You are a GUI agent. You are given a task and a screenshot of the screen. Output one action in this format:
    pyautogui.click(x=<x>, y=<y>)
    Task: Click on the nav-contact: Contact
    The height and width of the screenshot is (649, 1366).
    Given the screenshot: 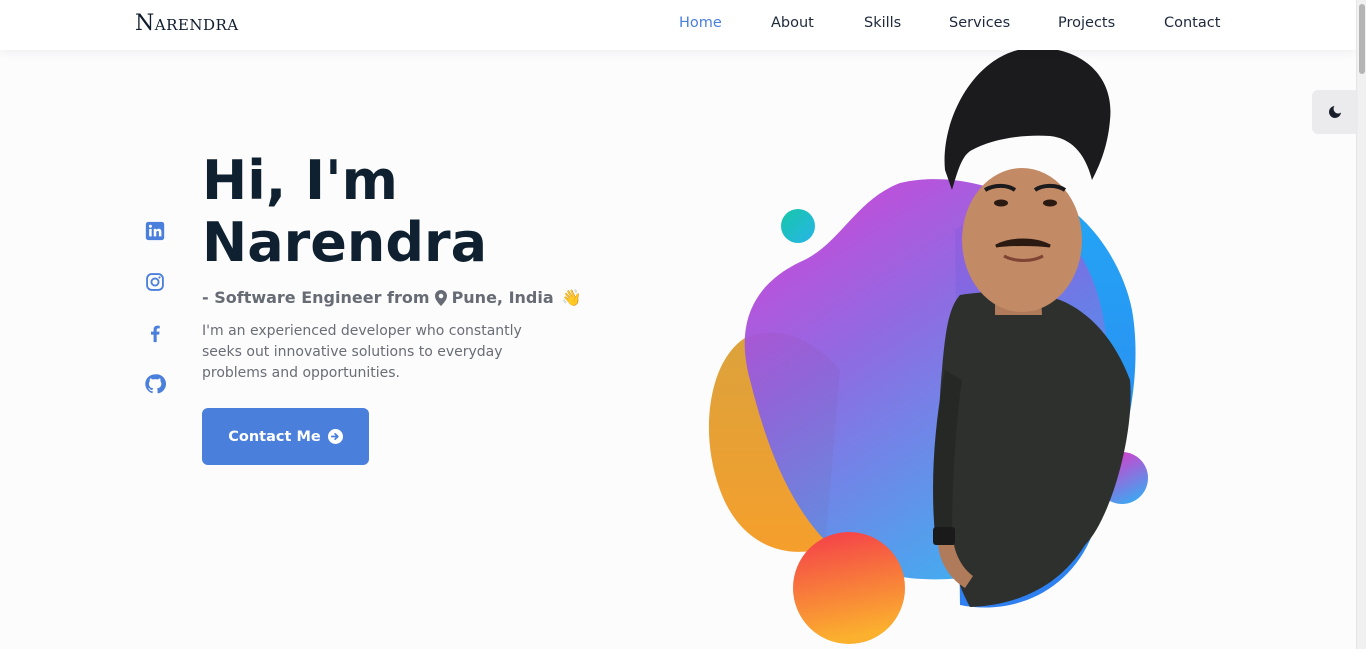 What is the action you would take?
    pyautogui.click(x=1192, y=23)
    